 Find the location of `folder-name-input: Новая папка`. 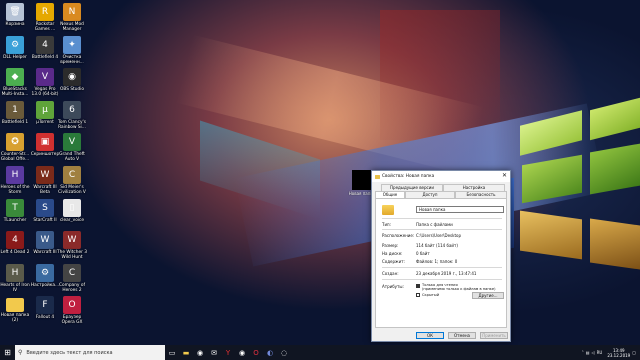

folder-name-input: Новая папка is located at coordinates (460, 209).